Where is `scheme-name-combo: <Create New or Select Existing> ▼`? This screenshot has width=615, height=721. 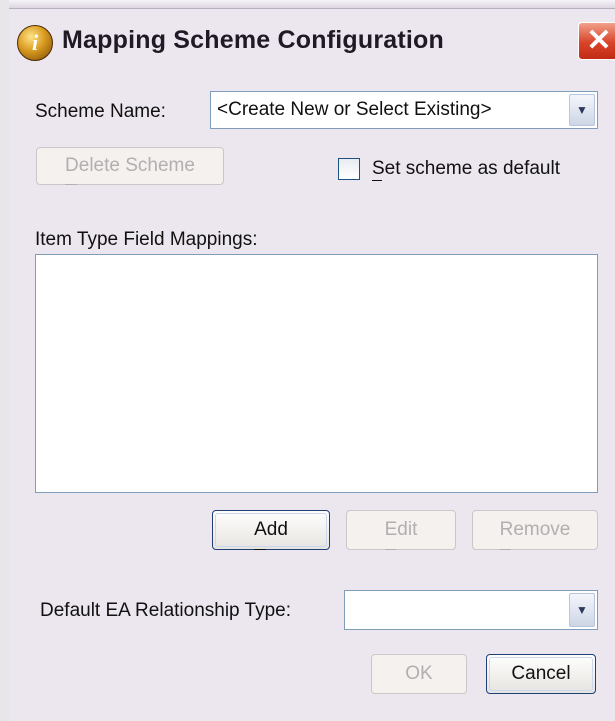 scheme-name-combo: <Create New or Select Existing> ▼ is located at coordinates (404, 110).